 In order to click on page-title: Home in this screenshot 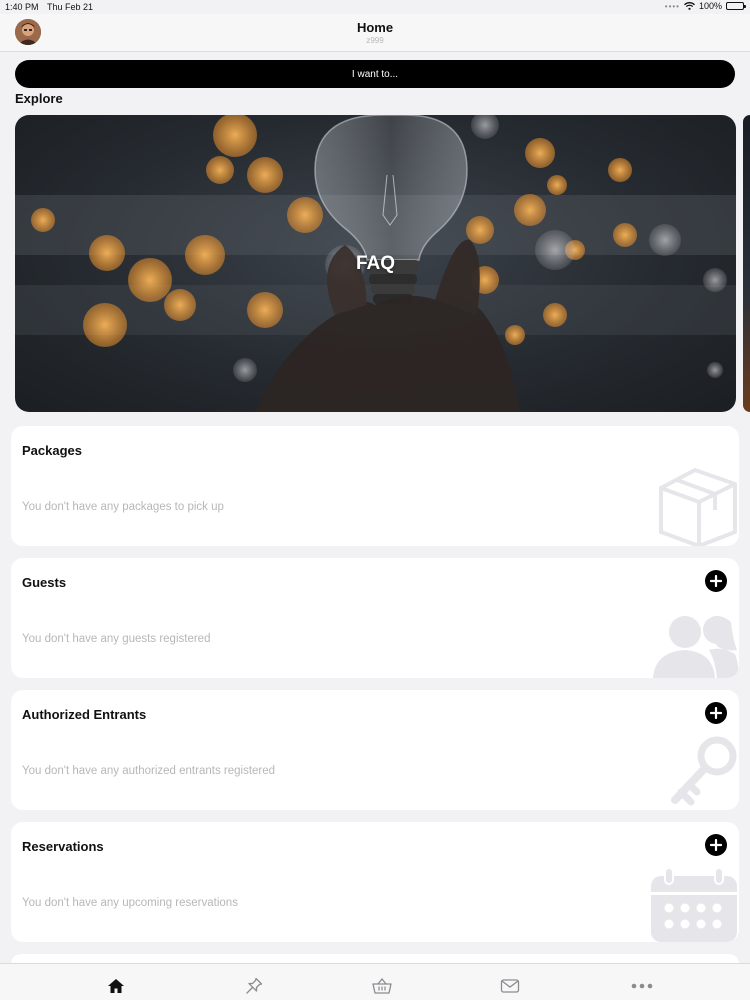, I will do `click(375, 27)`.